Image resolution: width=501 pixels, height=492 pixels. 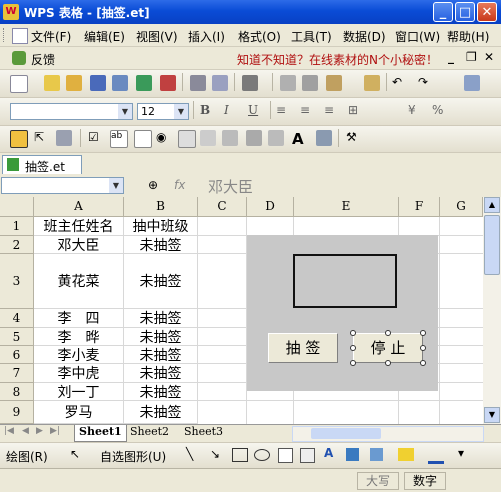 I want to click on draw-menu: 绘图(R), so click(x=27, y=456).